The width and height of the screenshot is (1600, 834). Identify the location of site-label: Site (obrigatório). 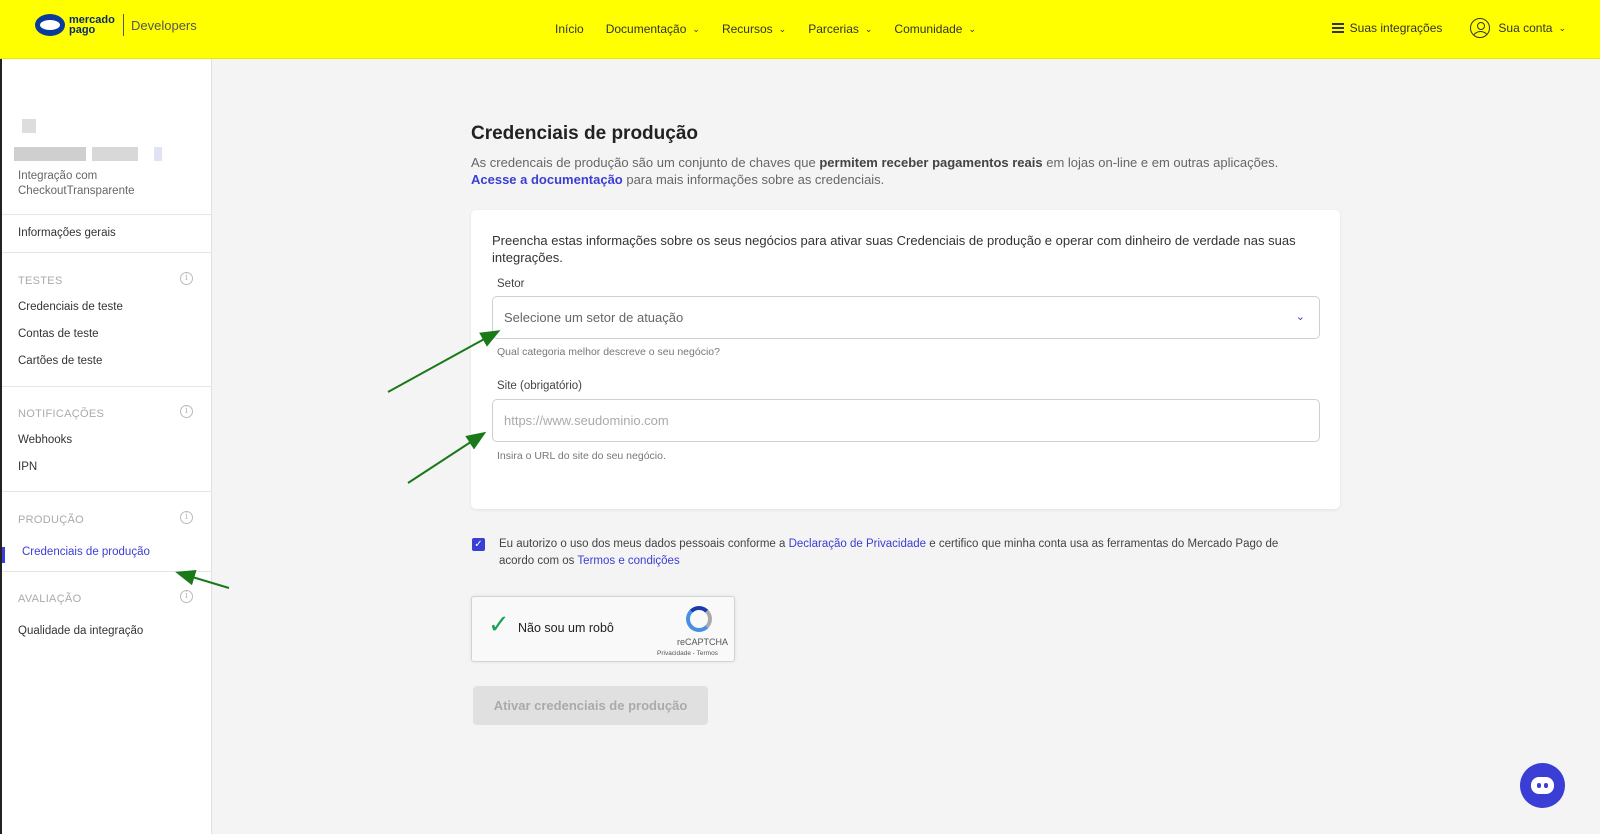
(540, 386).